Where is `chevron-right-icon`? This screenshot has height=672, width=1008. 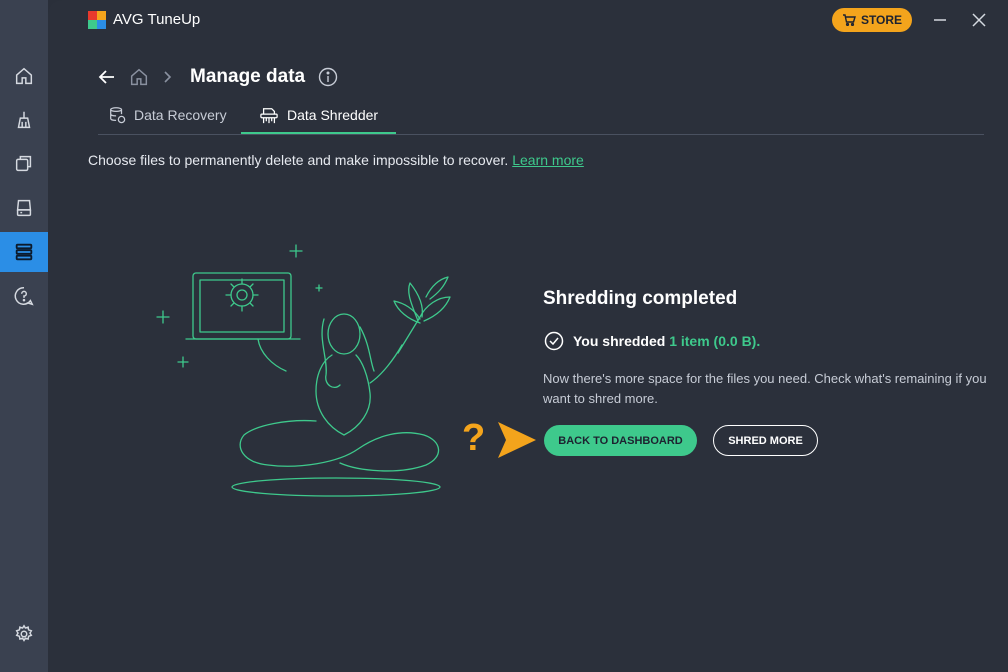 chevron-right-icon is located at coordinates (168, 77).